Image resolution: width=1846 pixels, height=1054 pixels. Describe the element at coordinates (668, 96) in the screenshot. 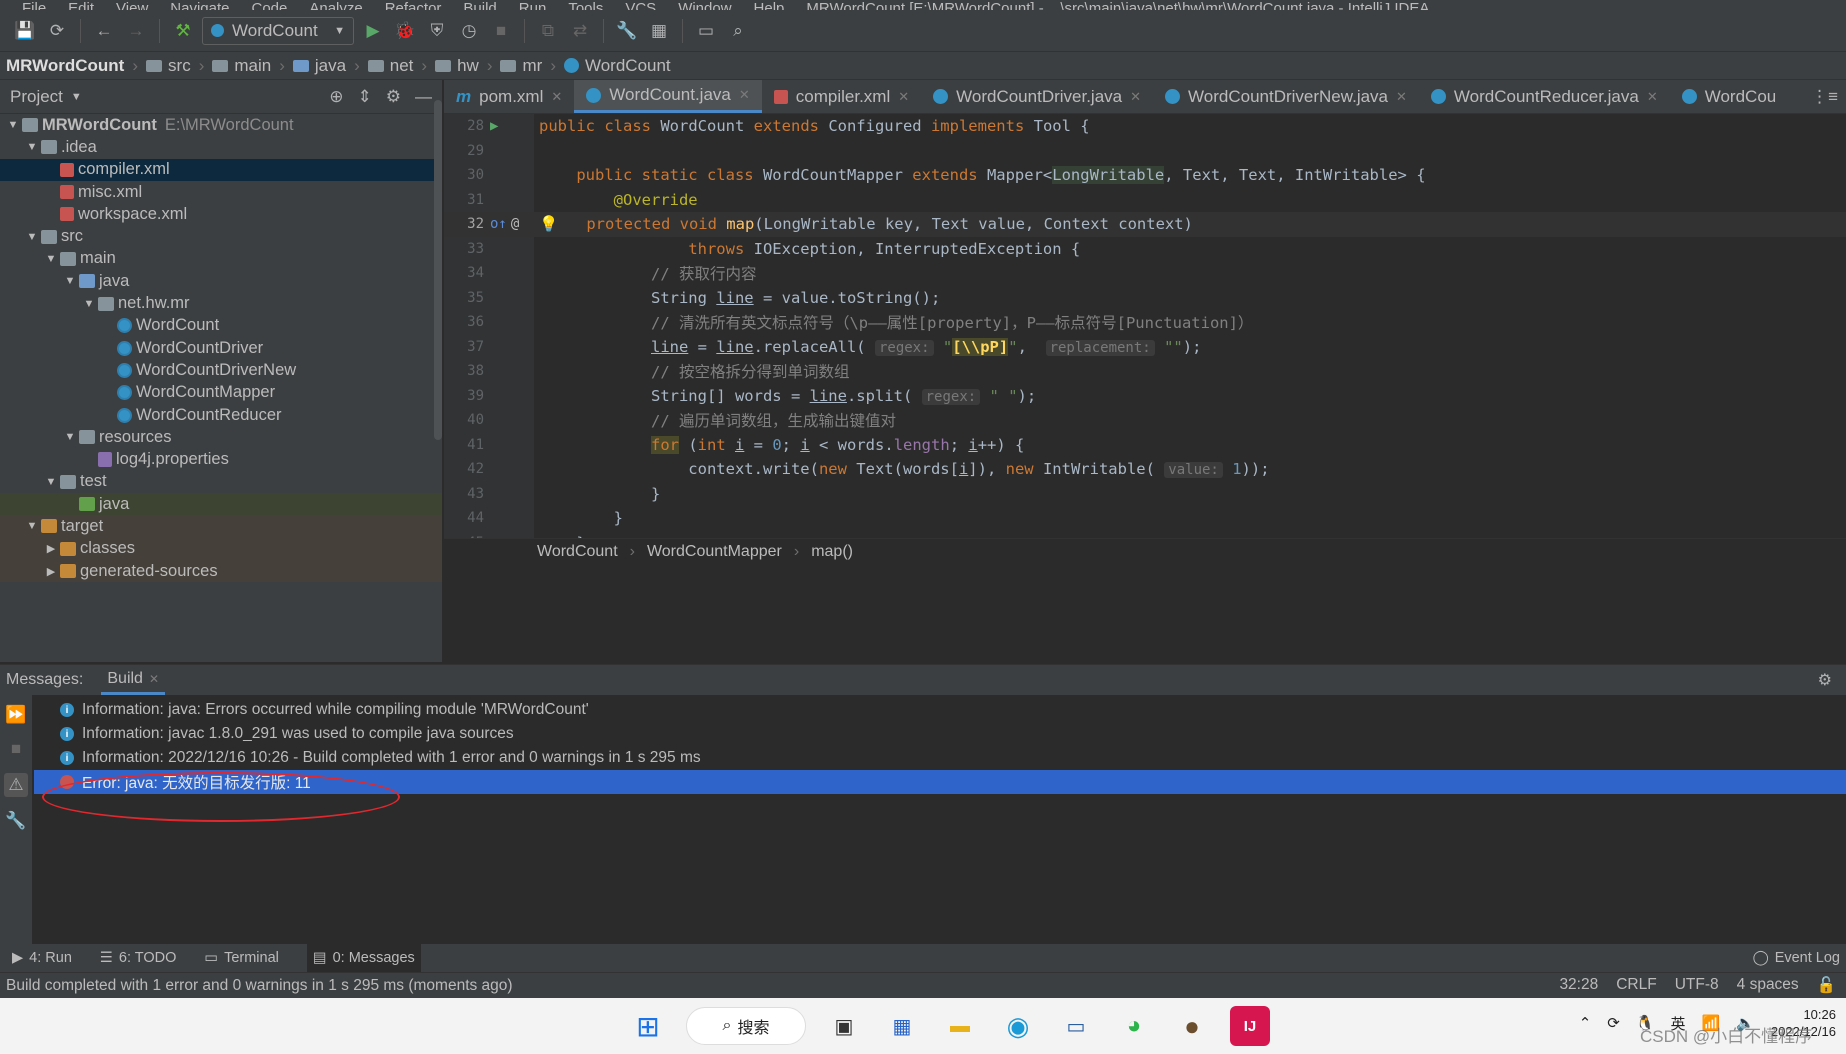

I see `editor-tab: WordCount.java ✕` at that location.